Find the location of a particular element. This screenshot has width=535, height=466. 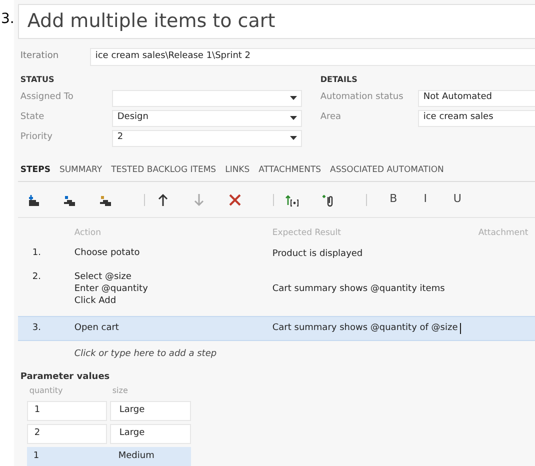

column-header: quantity is located at coordinates (46, 391).